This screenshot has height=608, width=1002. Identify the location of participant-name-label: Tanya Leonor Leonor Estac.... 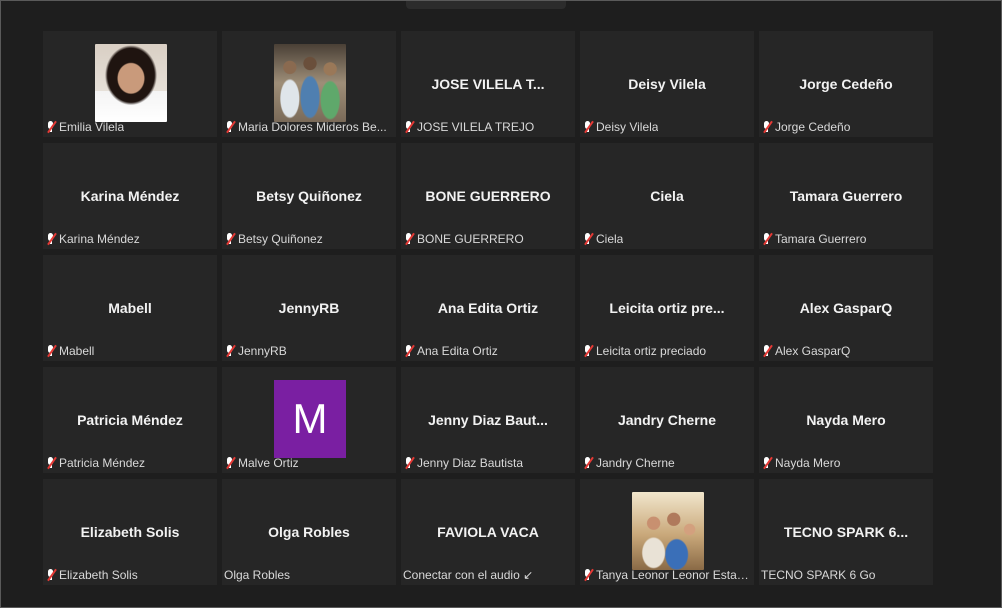
(673, 575).